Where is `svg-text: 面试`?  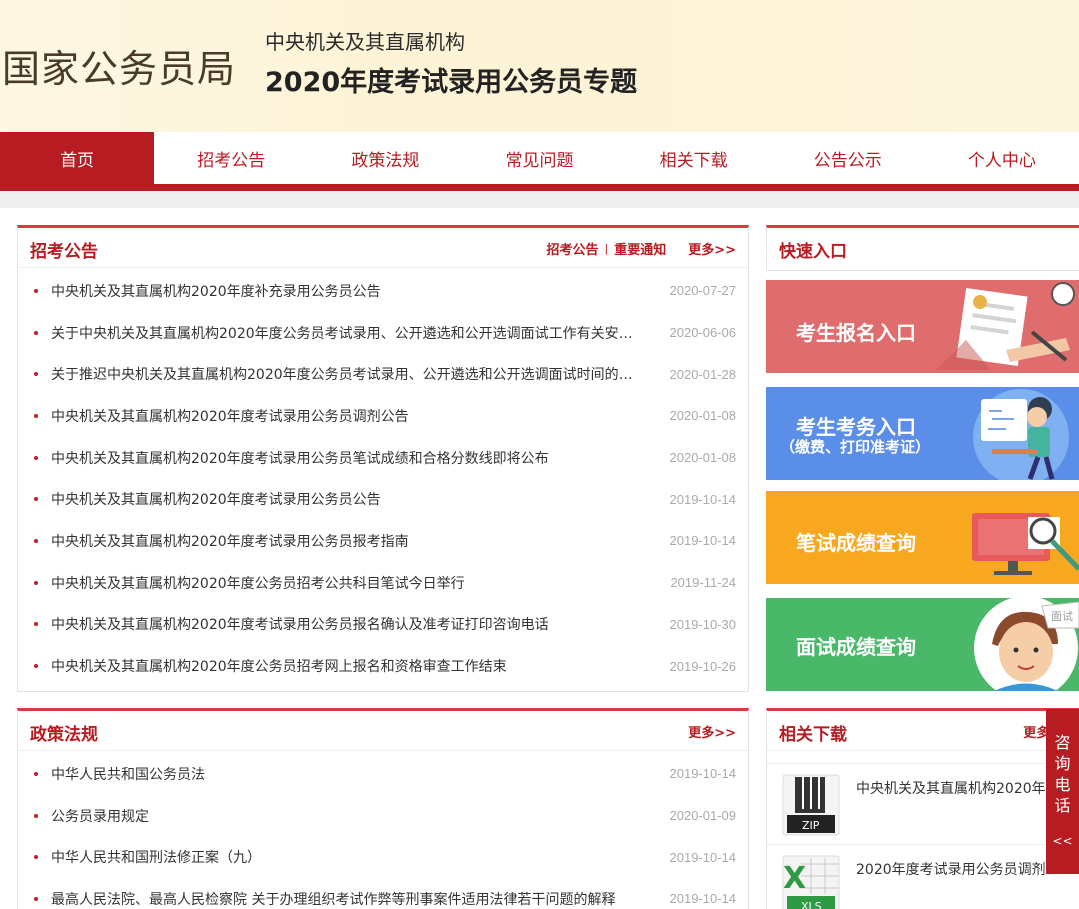
svg-text: 面试 is located at coordinates (1062, 616).